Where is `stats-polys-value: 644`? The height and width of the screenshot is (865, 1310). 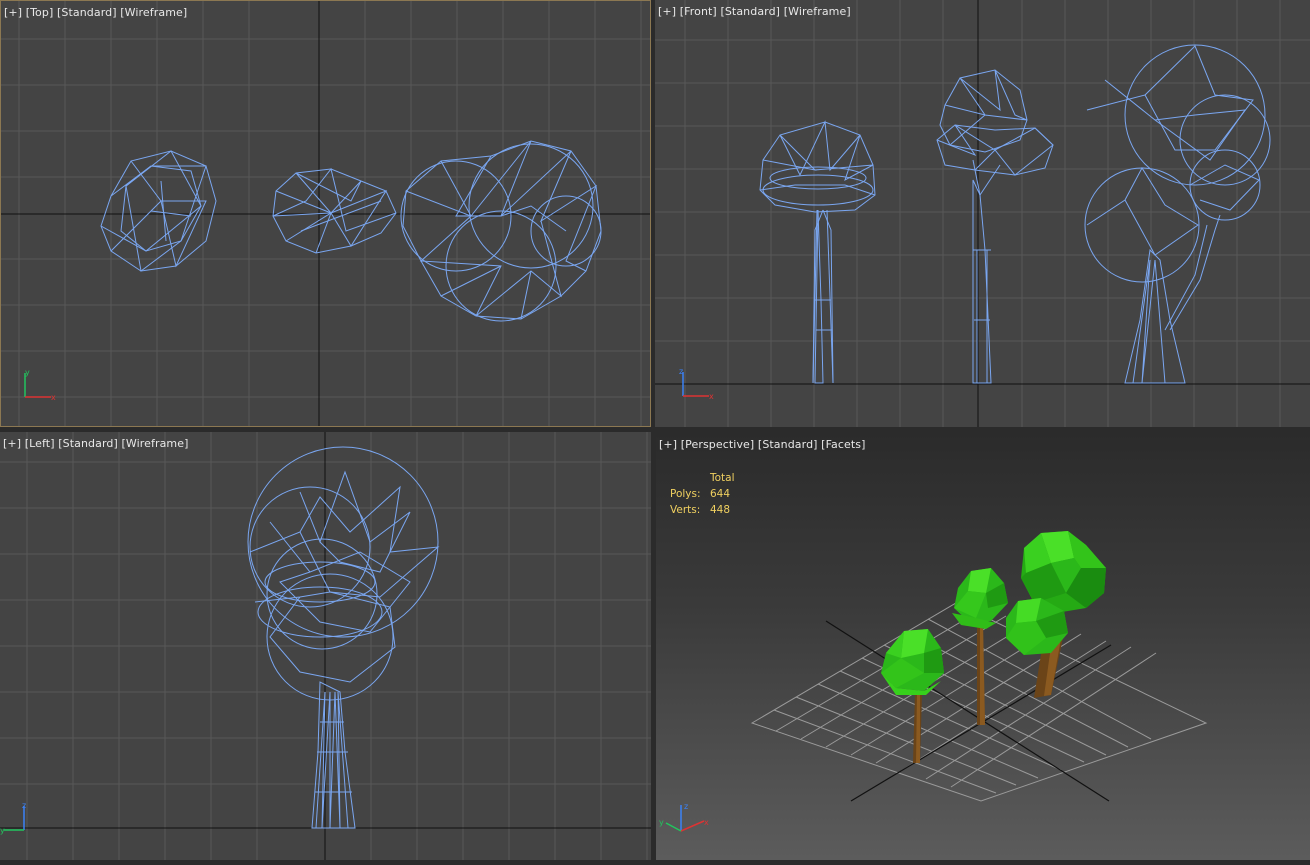 stats-polys-value: 644 is located at coordinates (720, 494).